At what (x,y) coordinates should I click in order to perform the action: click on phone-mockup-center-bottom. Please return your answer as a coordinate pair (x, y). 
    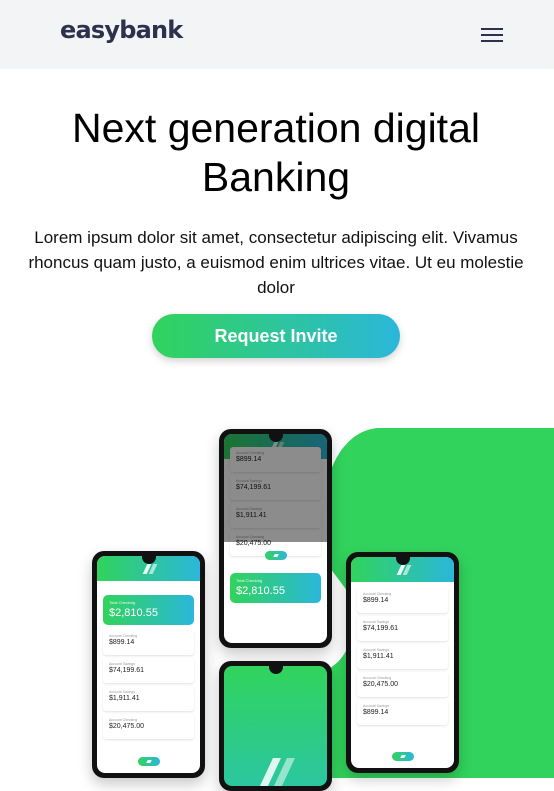
    Looking at the image, I should click on (275, 726).